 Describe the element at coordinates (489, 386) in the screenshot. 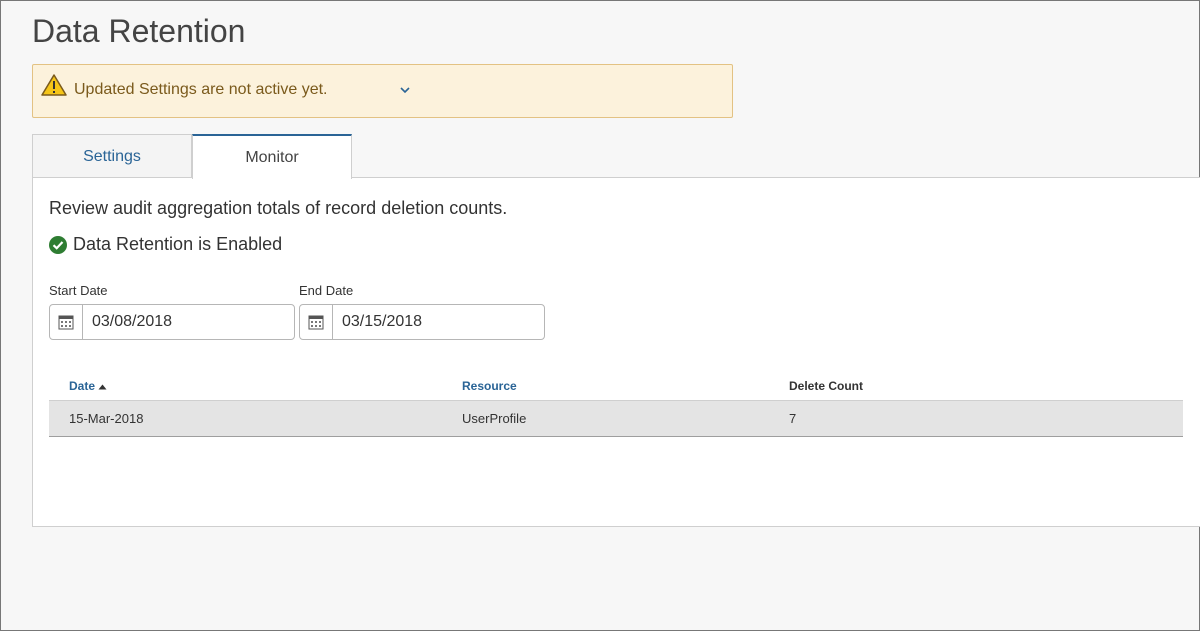

I see `column-header-resource: Resource` at that location.